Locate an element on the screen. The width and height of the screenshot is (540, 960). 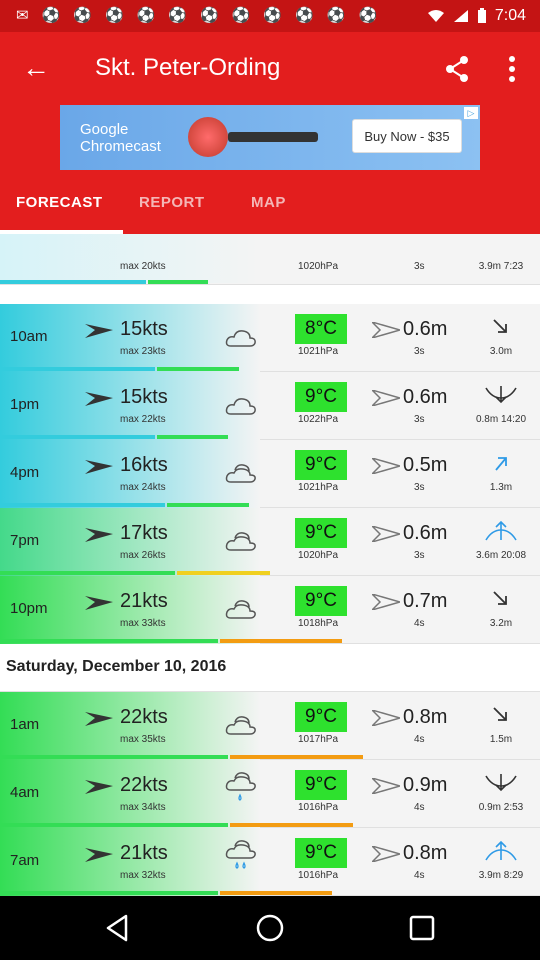
wind-speed: 22kts is located at coordinates (144, 717).